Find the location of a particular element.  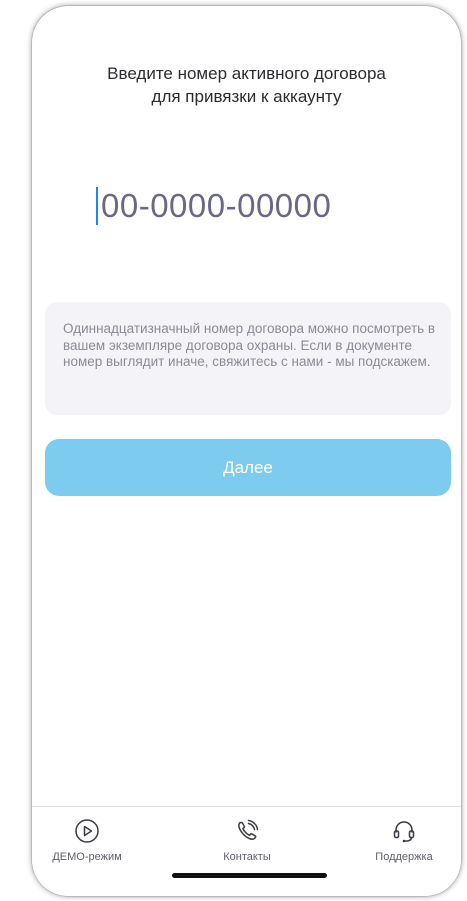

next-button-label: Далее is located at coordinates (248, 467).